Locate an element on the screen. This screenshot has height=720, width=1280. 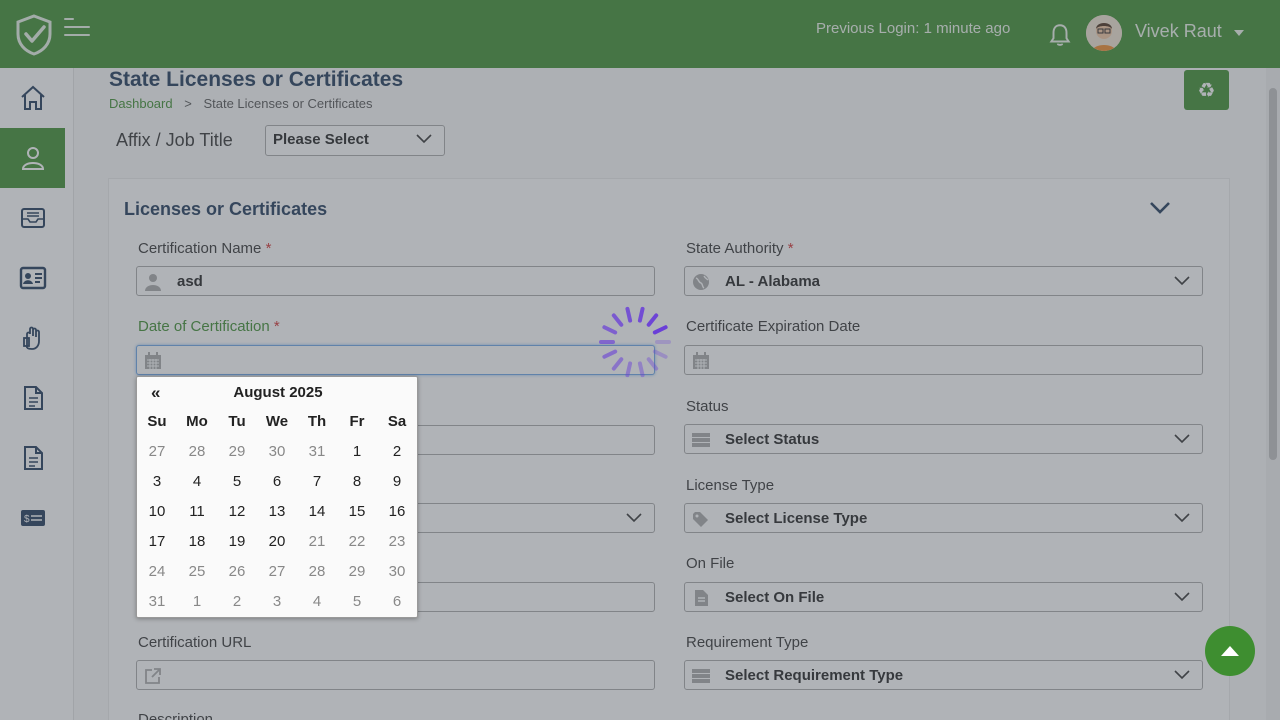
datepicker-day: 24 is located at coordinates (157, 572).